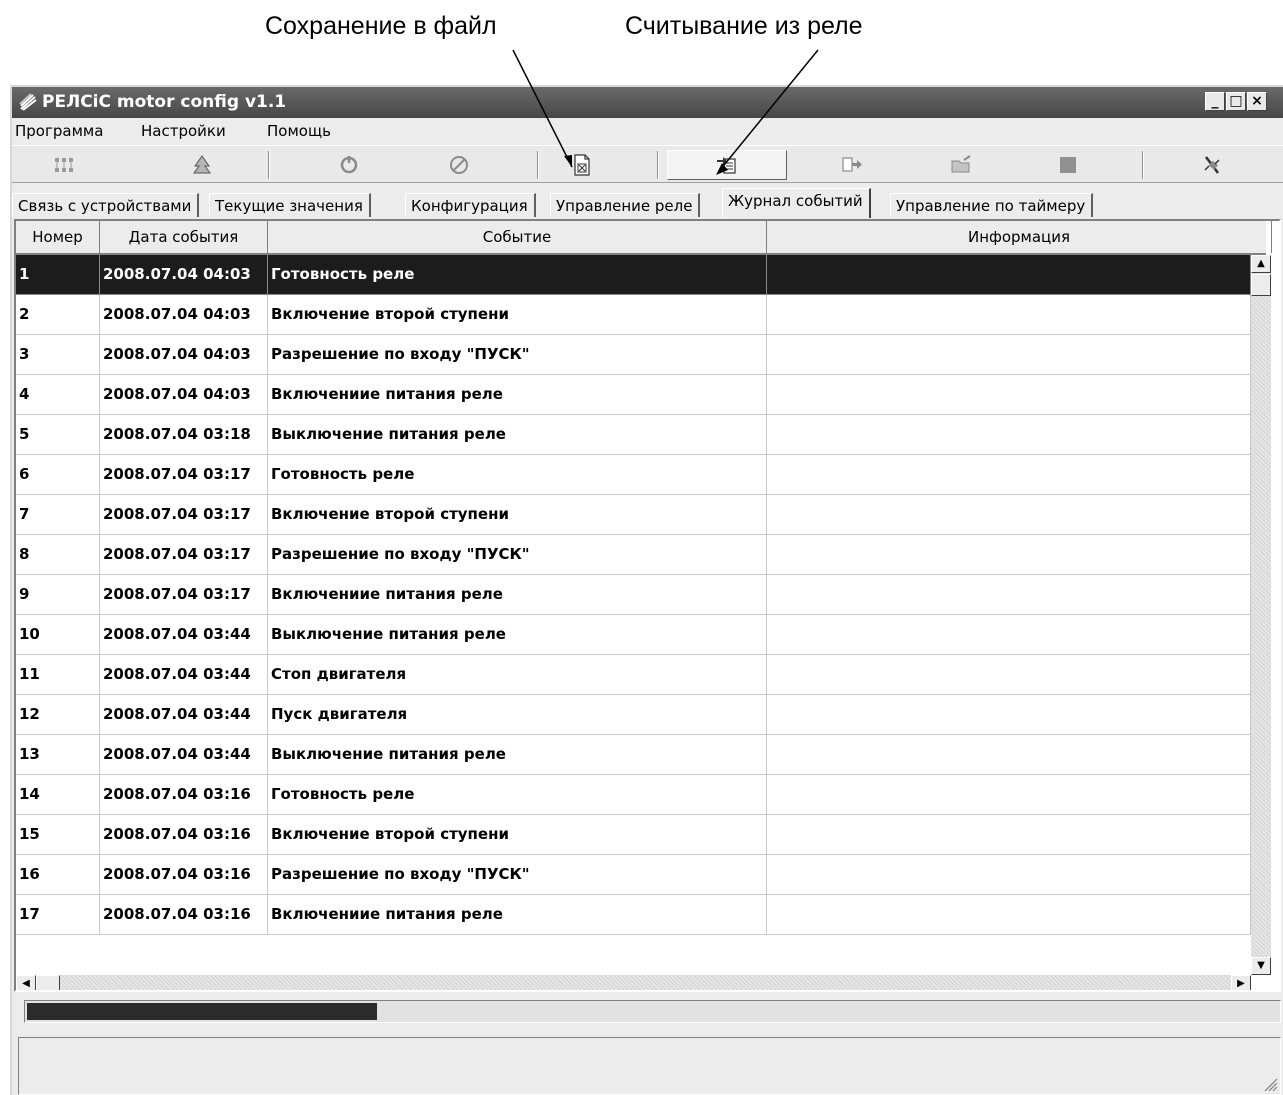  I want to click on open-folder-icon, so click(961, 164).